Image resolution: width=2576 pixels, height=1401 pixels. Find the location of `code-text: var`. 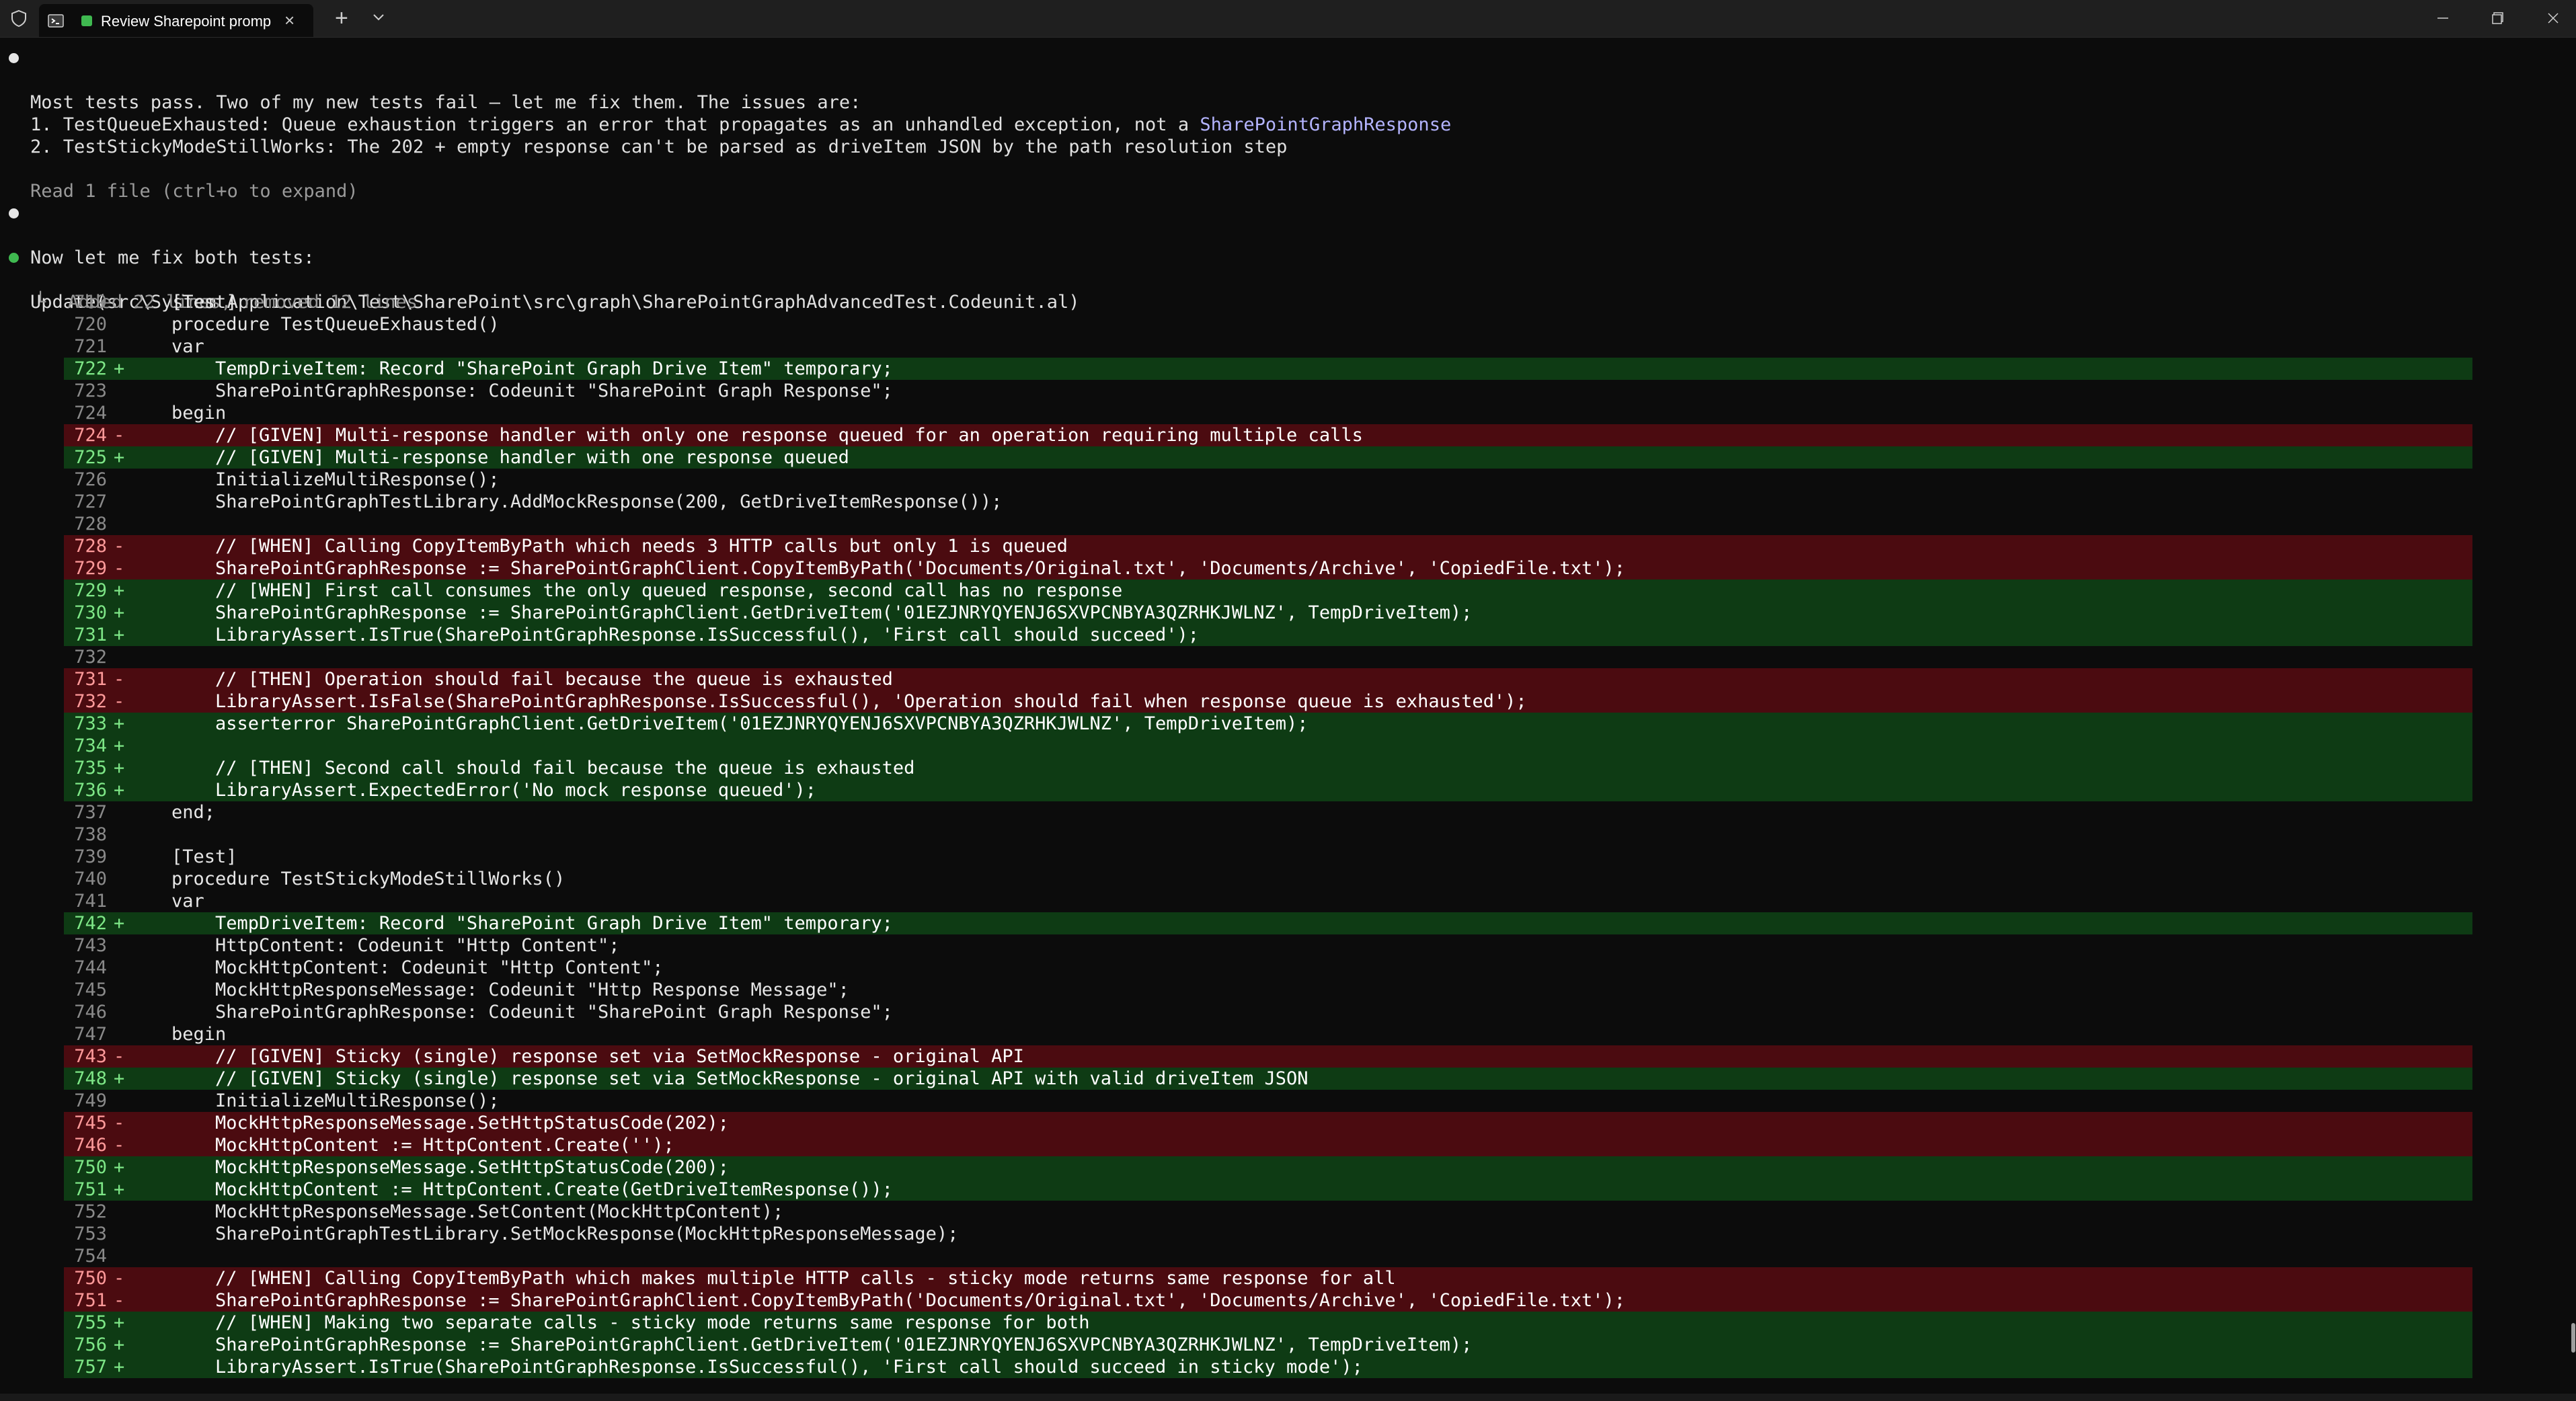

code-text: var is located at coordinates (188, 346).